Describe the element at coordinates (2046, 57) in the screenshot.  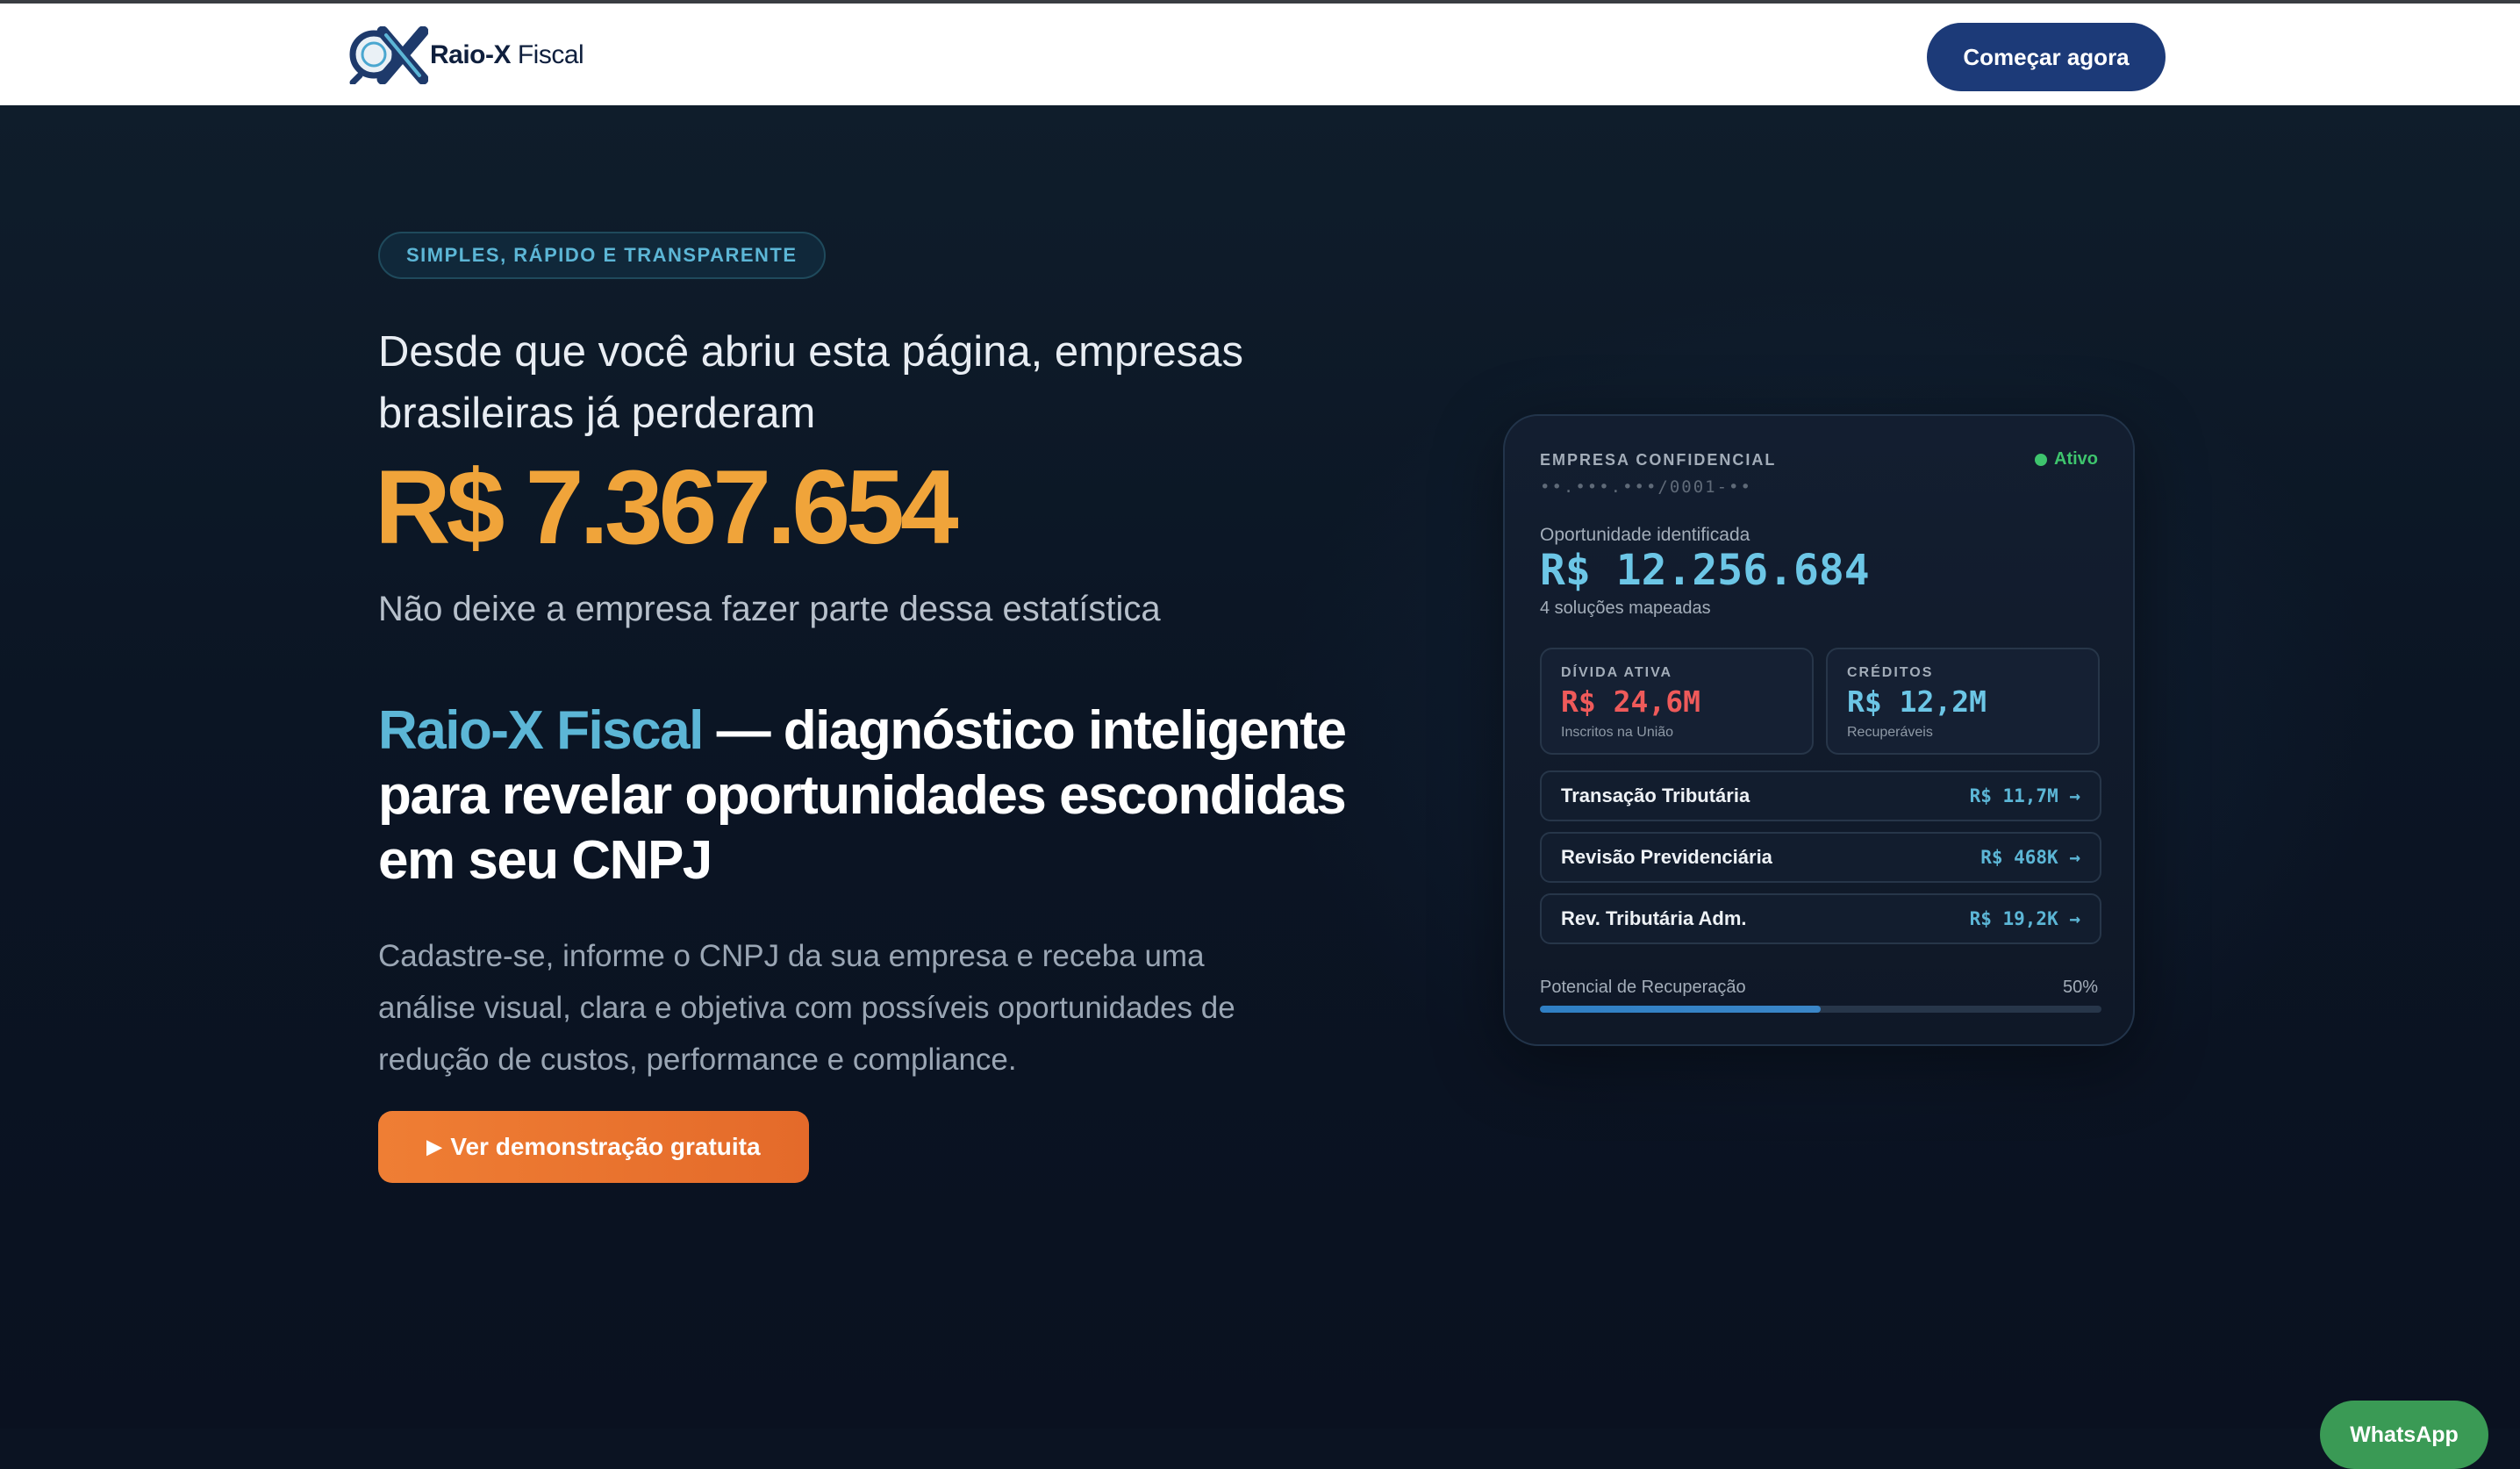
I see `start-now-button: Começar agora` at that location.